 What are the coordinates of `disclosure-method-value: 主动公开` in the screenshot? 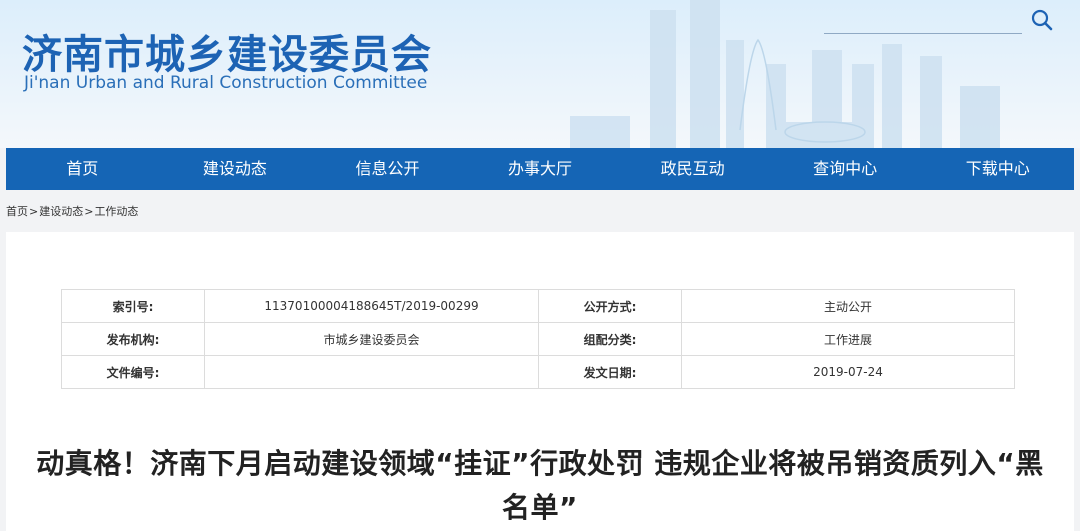 It's located at (848, 306).